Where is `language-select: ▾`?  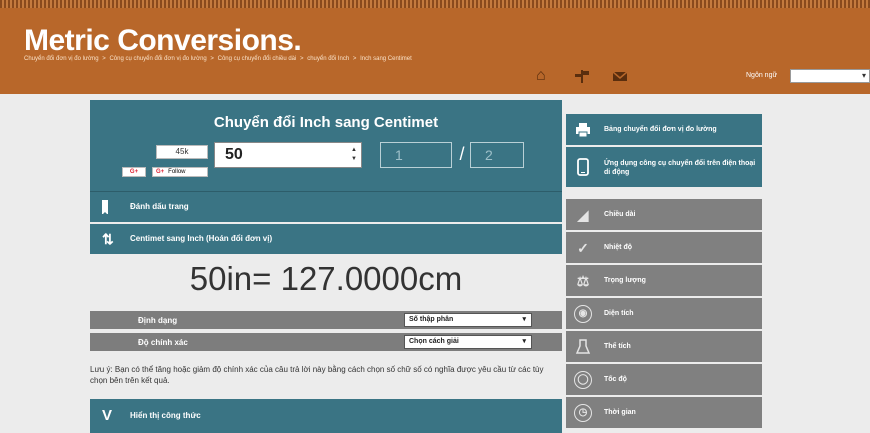 language-select: ▾ is located at coordinates (830, 76).